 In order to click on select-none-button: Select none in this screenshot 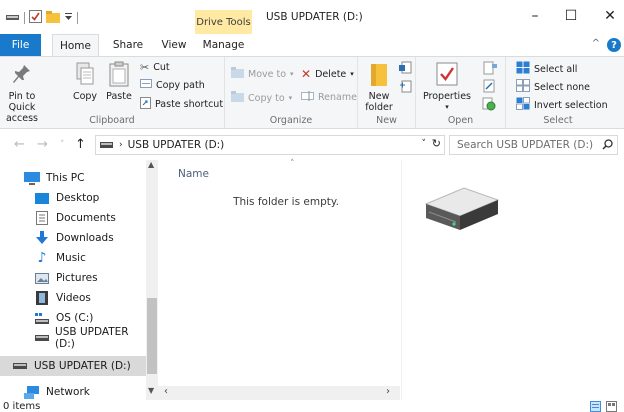, I will do `click(553, 87)`.